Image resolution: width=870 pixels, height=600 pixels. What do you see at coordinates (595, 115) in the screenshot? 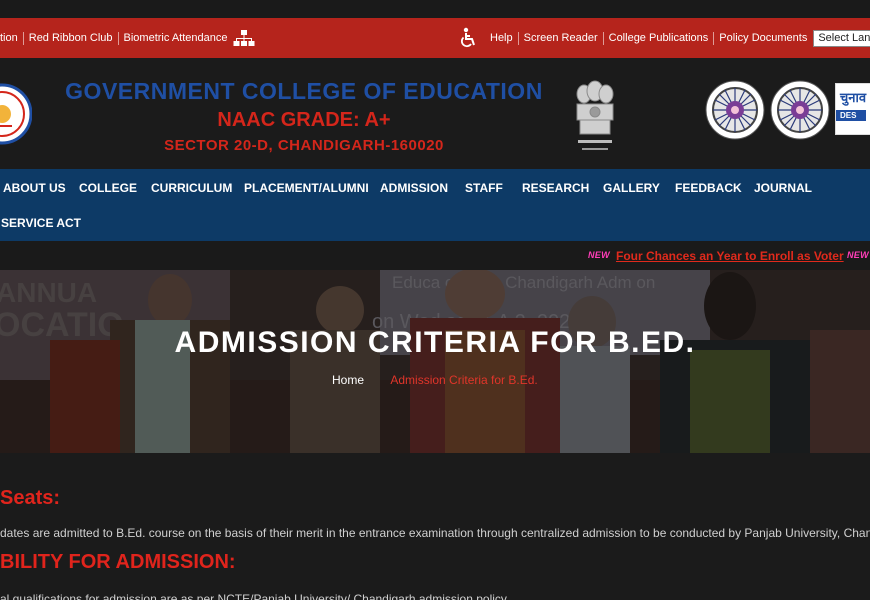
I see `national-emblem-icon` at bounding box center [595, 115].